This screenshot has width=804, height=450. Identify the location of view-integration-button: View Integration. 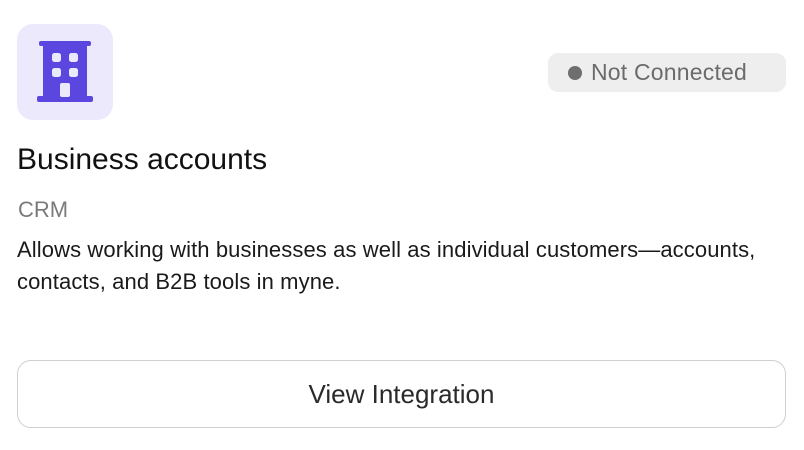
(401, 394).